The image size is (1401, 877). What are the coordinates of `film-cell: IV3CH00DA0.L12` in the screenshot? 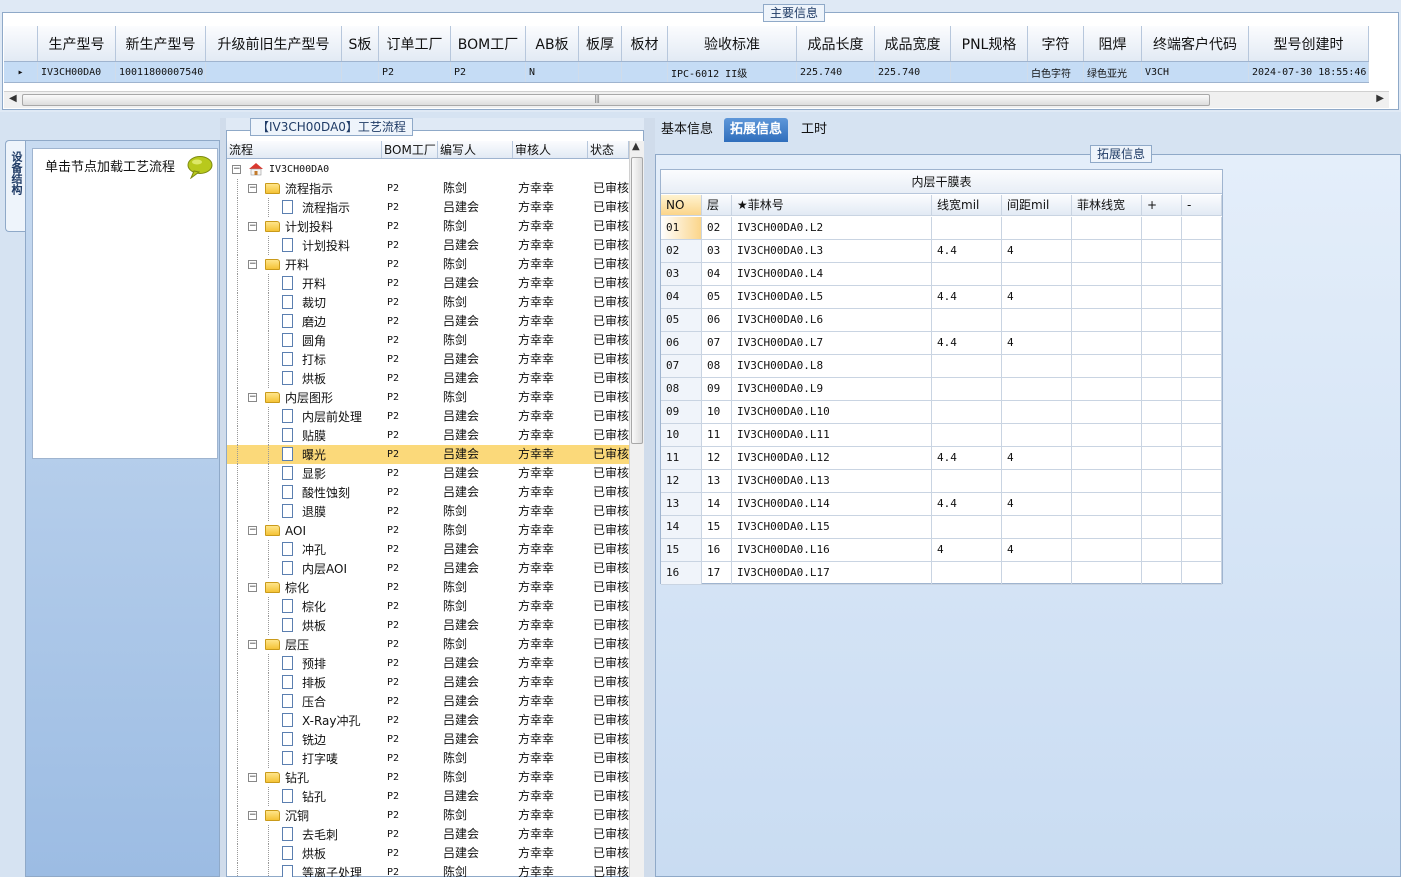 It's located at (832, 458).